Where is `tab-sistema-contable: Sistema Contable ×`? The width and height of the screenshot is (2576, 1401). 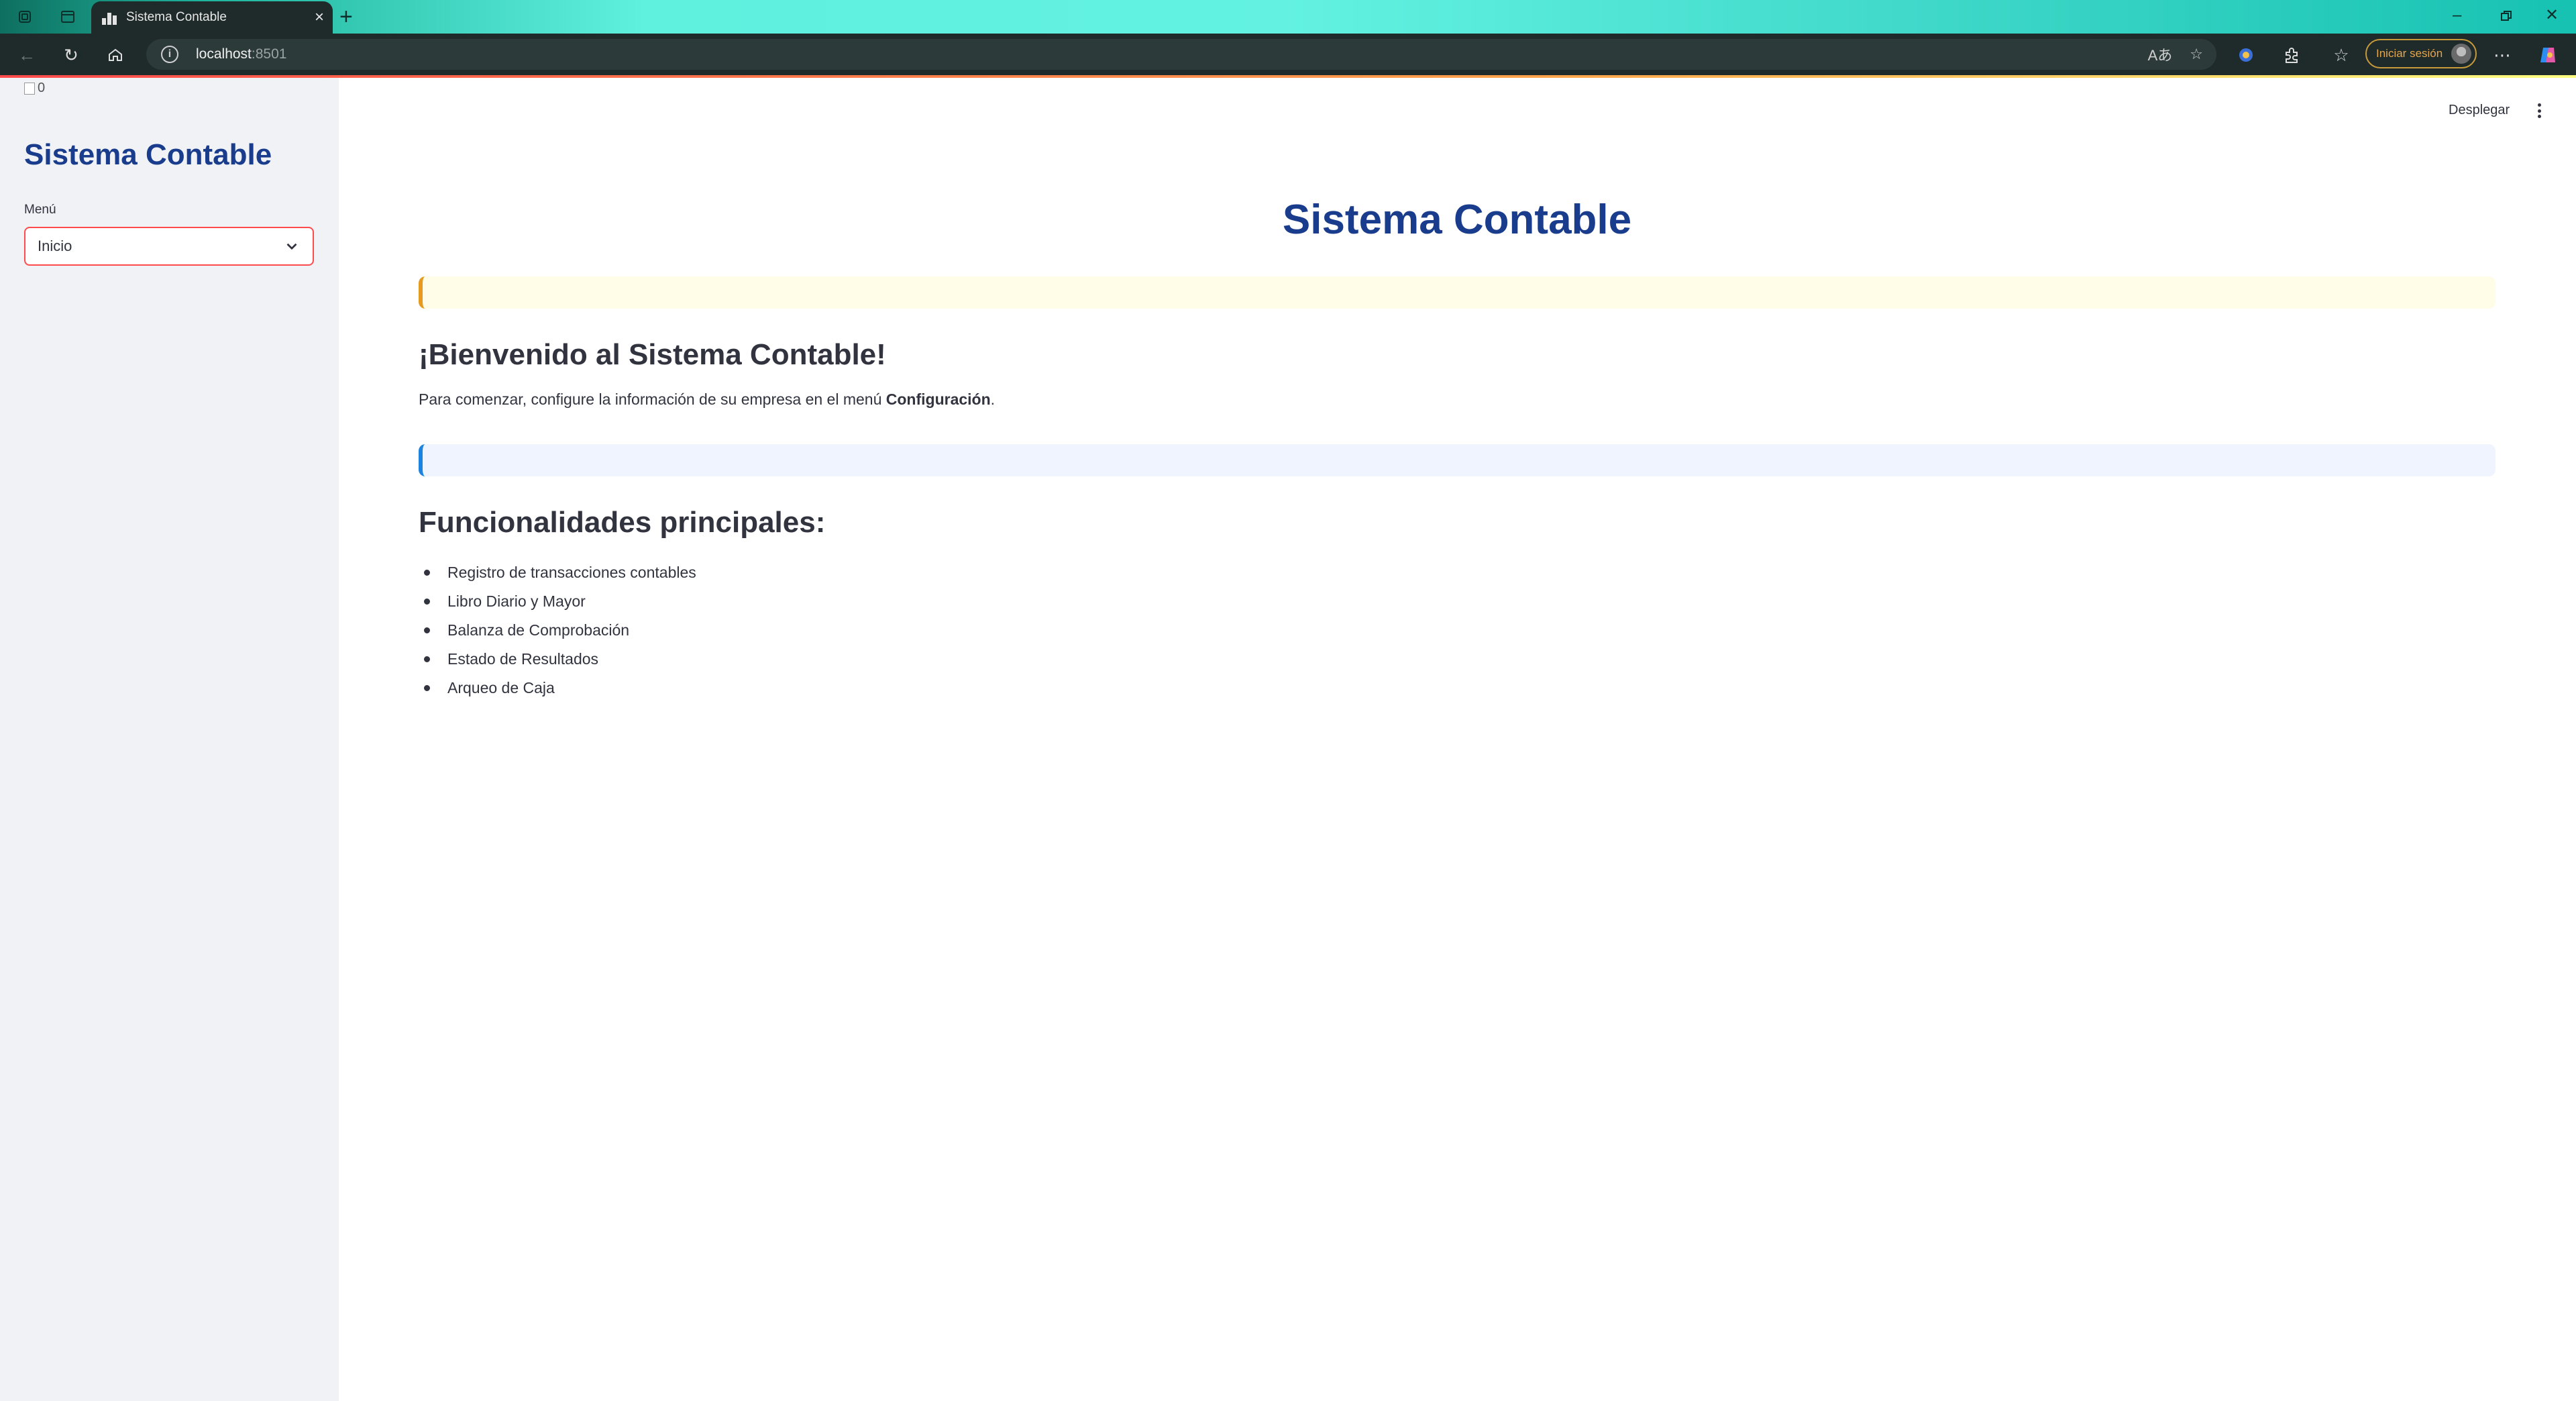
tab-sistema-contable: Sistema Contable × is located at coordinates (212, 17).